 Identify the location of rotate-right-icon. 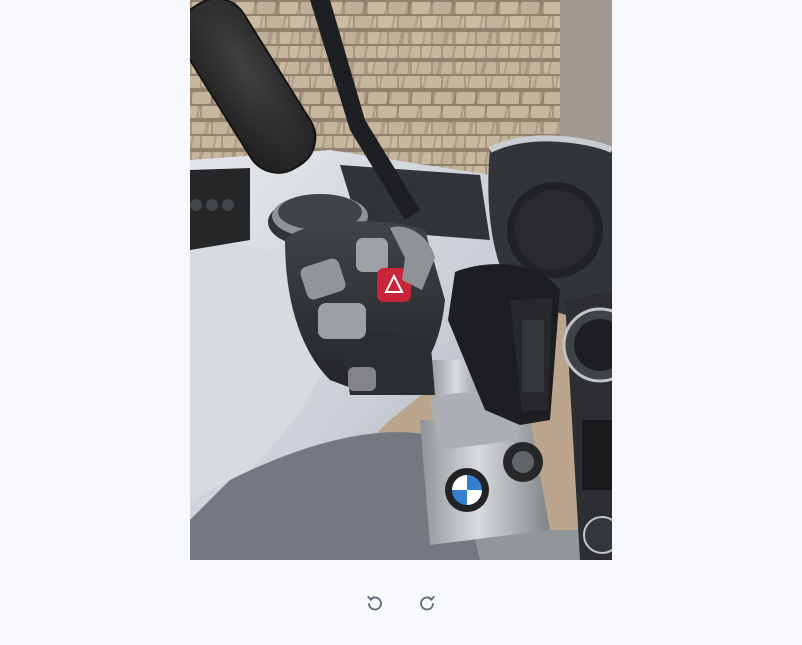
(427, 603).